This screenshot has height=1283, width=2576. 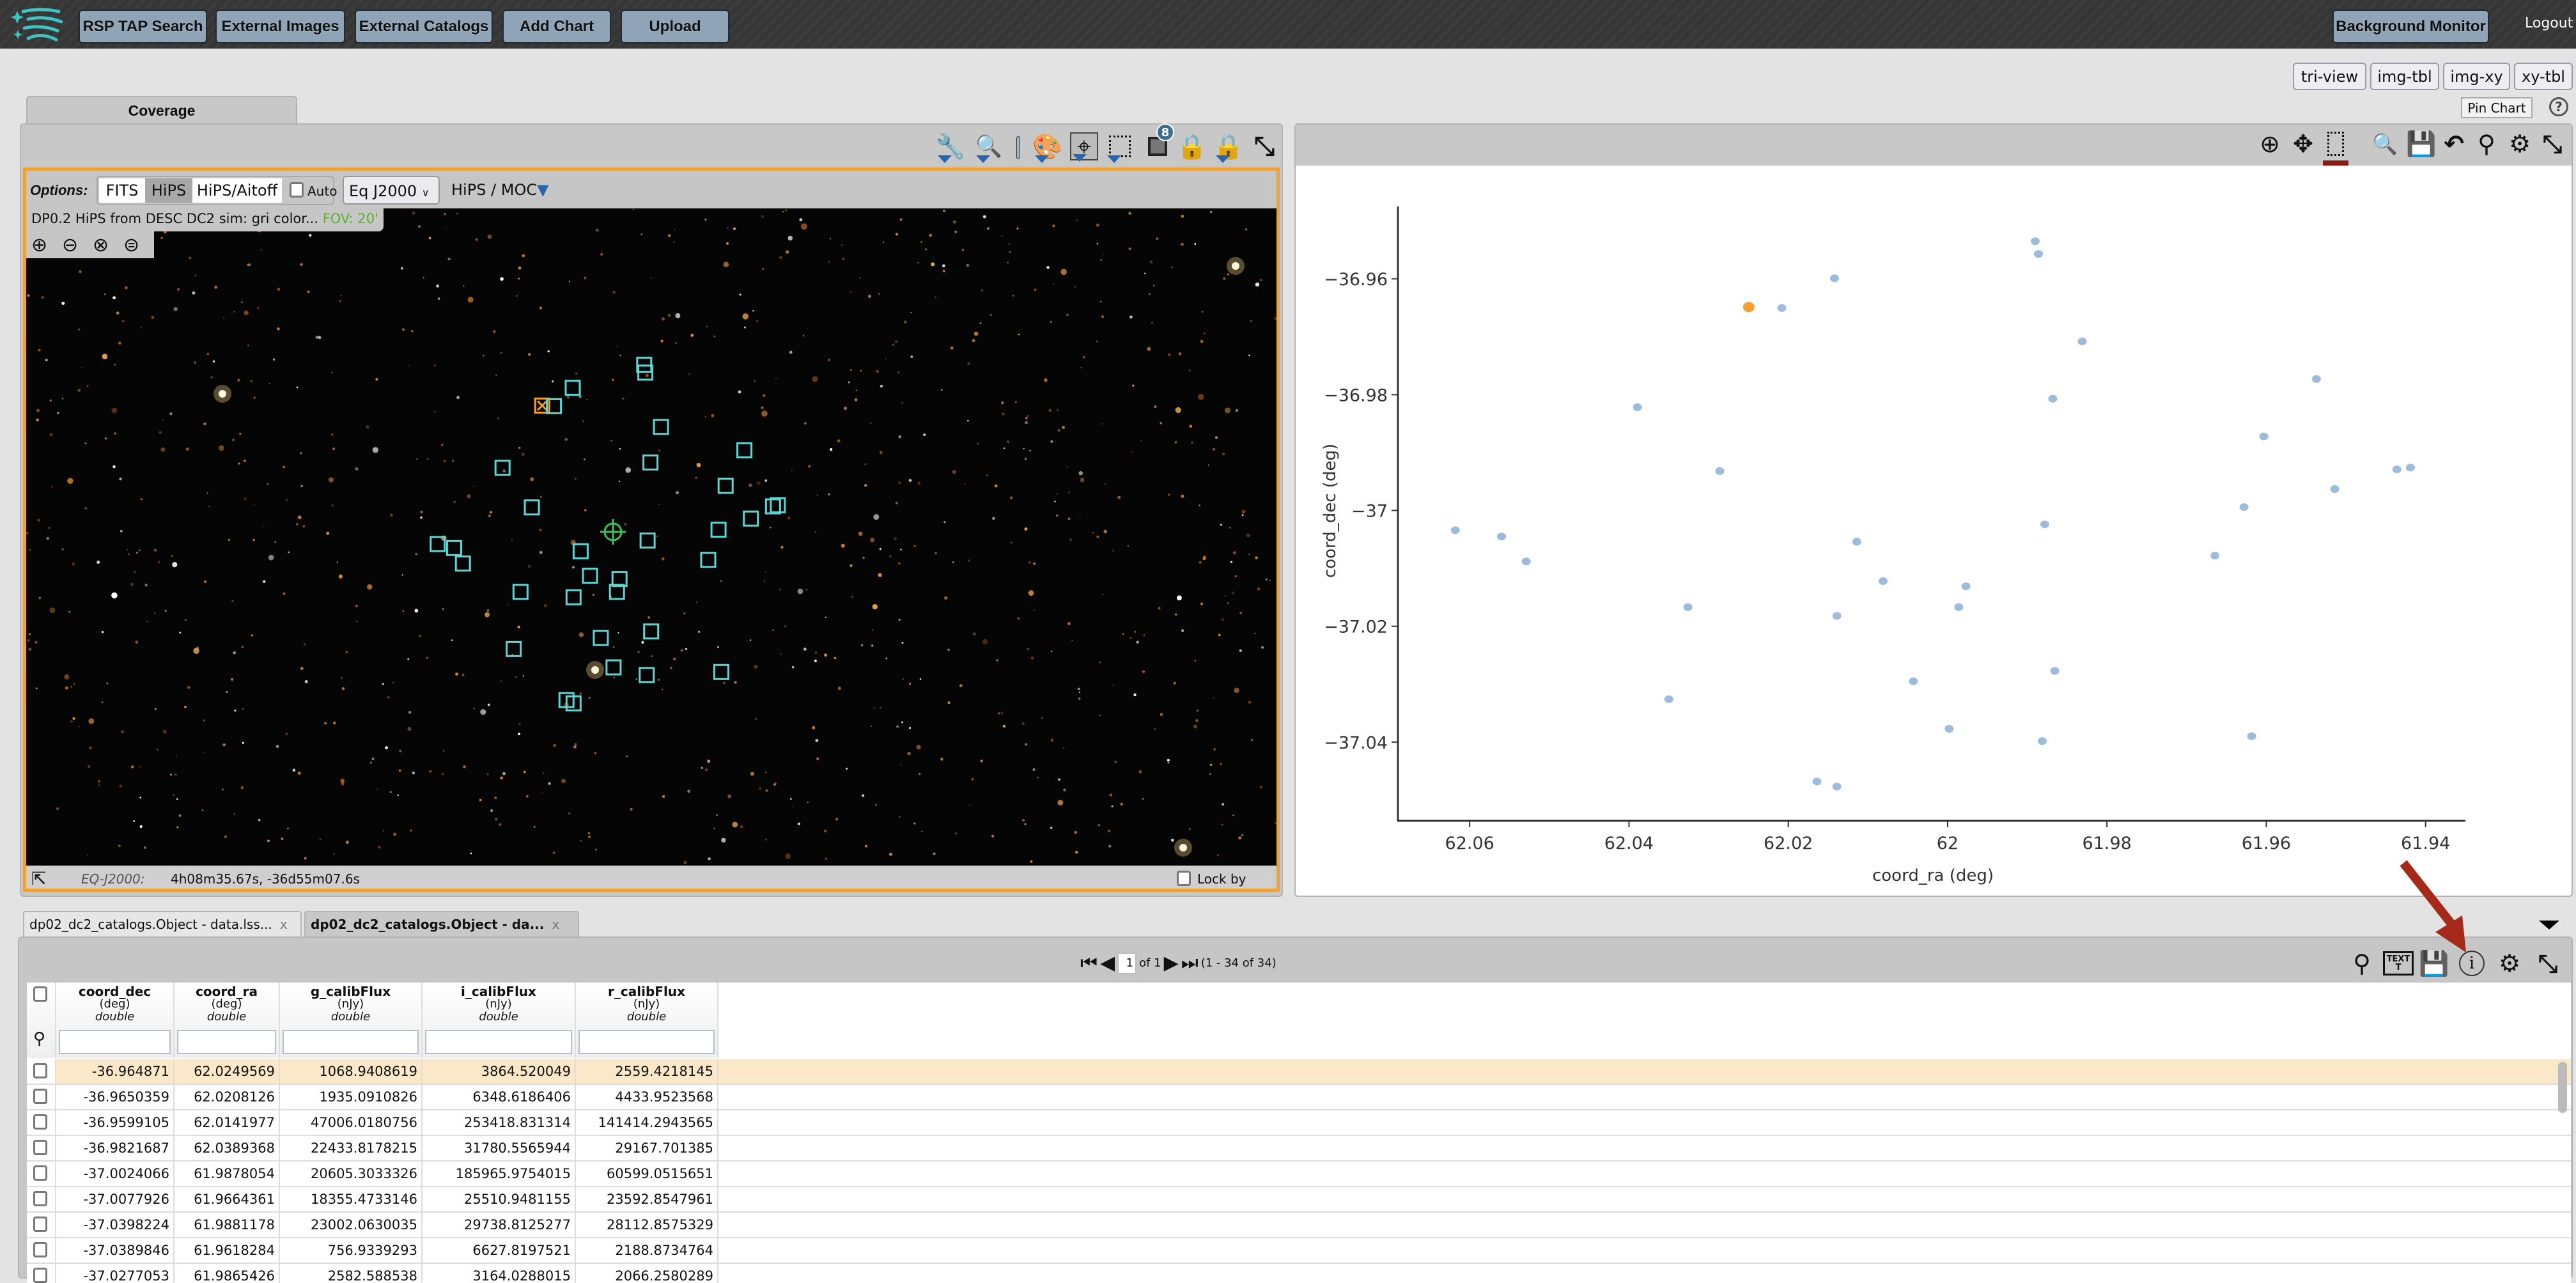 I want to click on add-chart-button: Add Chart, so click(x=556, y=26).